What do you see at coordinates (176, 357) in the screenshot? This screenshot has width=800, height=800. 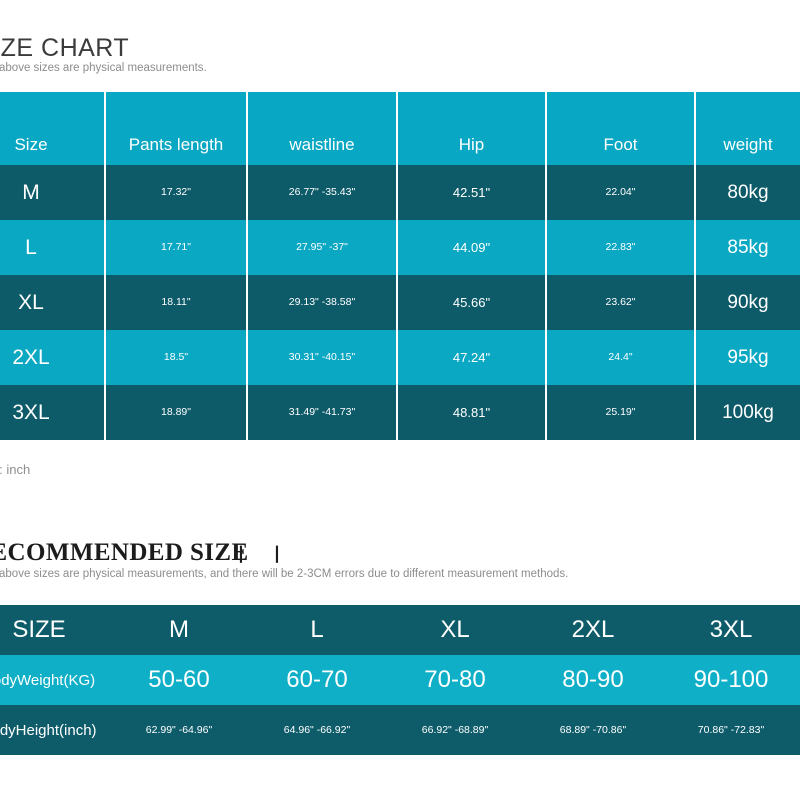 I see `cell-pants-length: 18.5"` at bounding box center [176, 357].